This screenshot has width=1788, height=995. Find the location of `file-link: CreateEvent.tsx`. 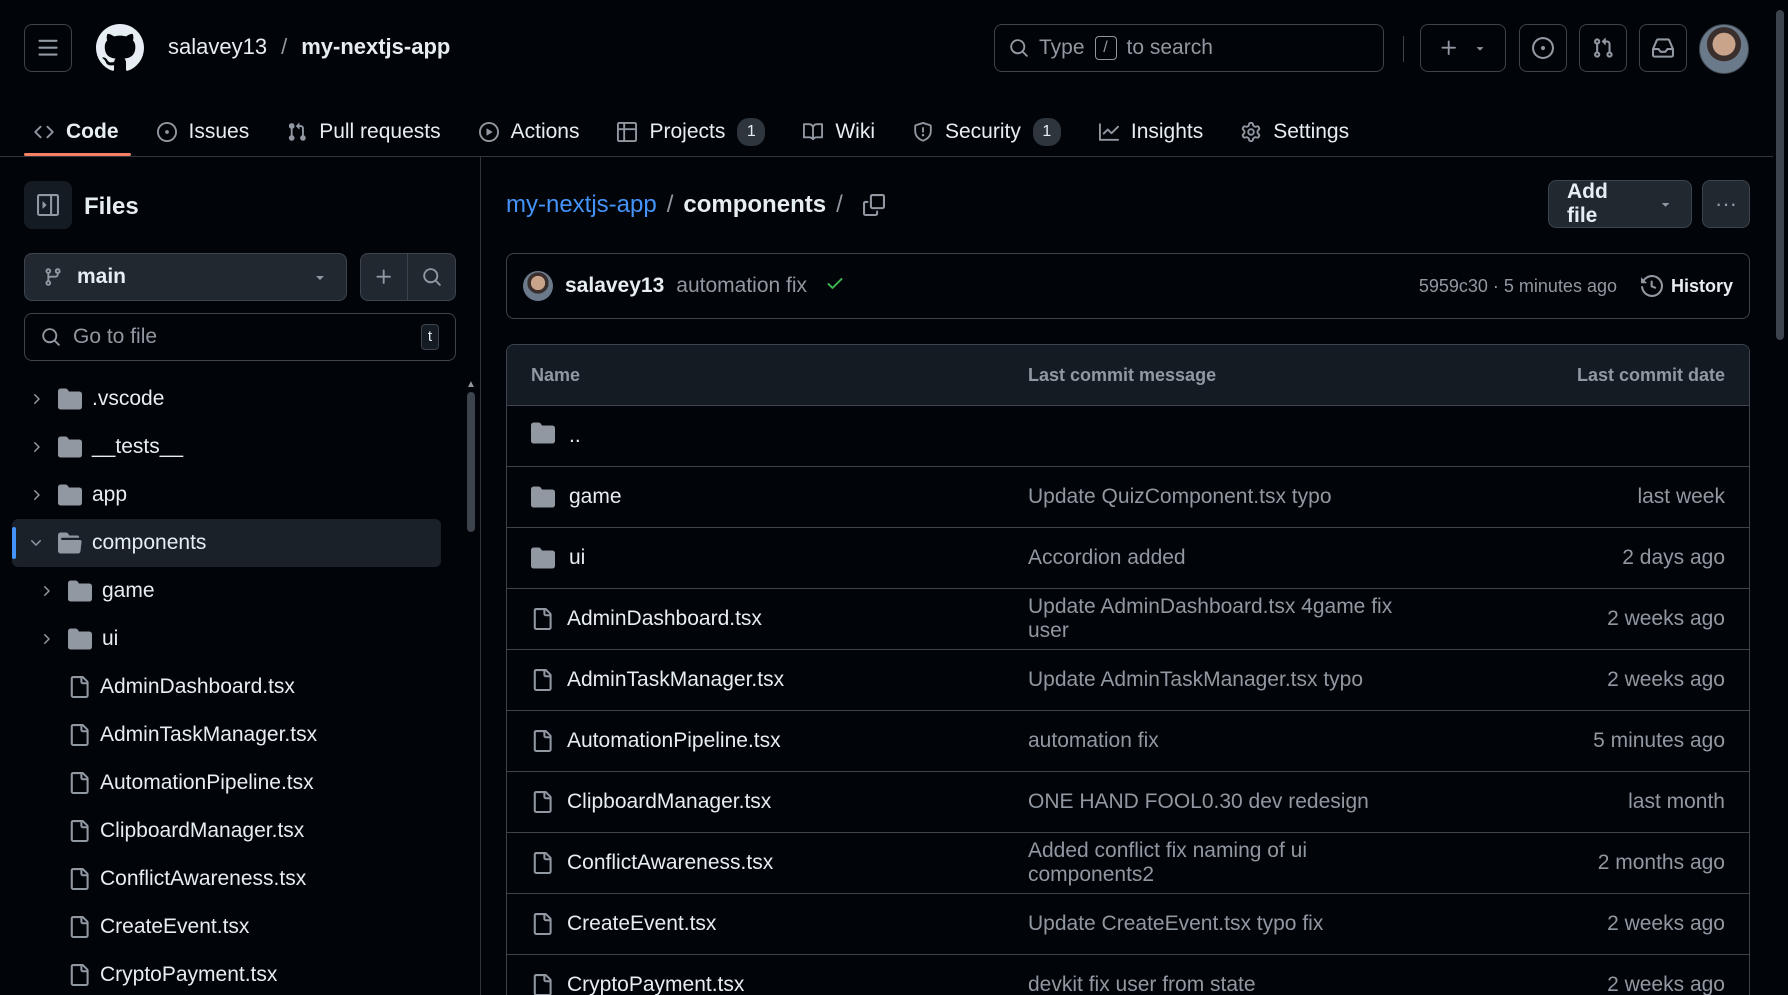

file-link: CreateEvent.tsx is located at coordinates (641, 924).